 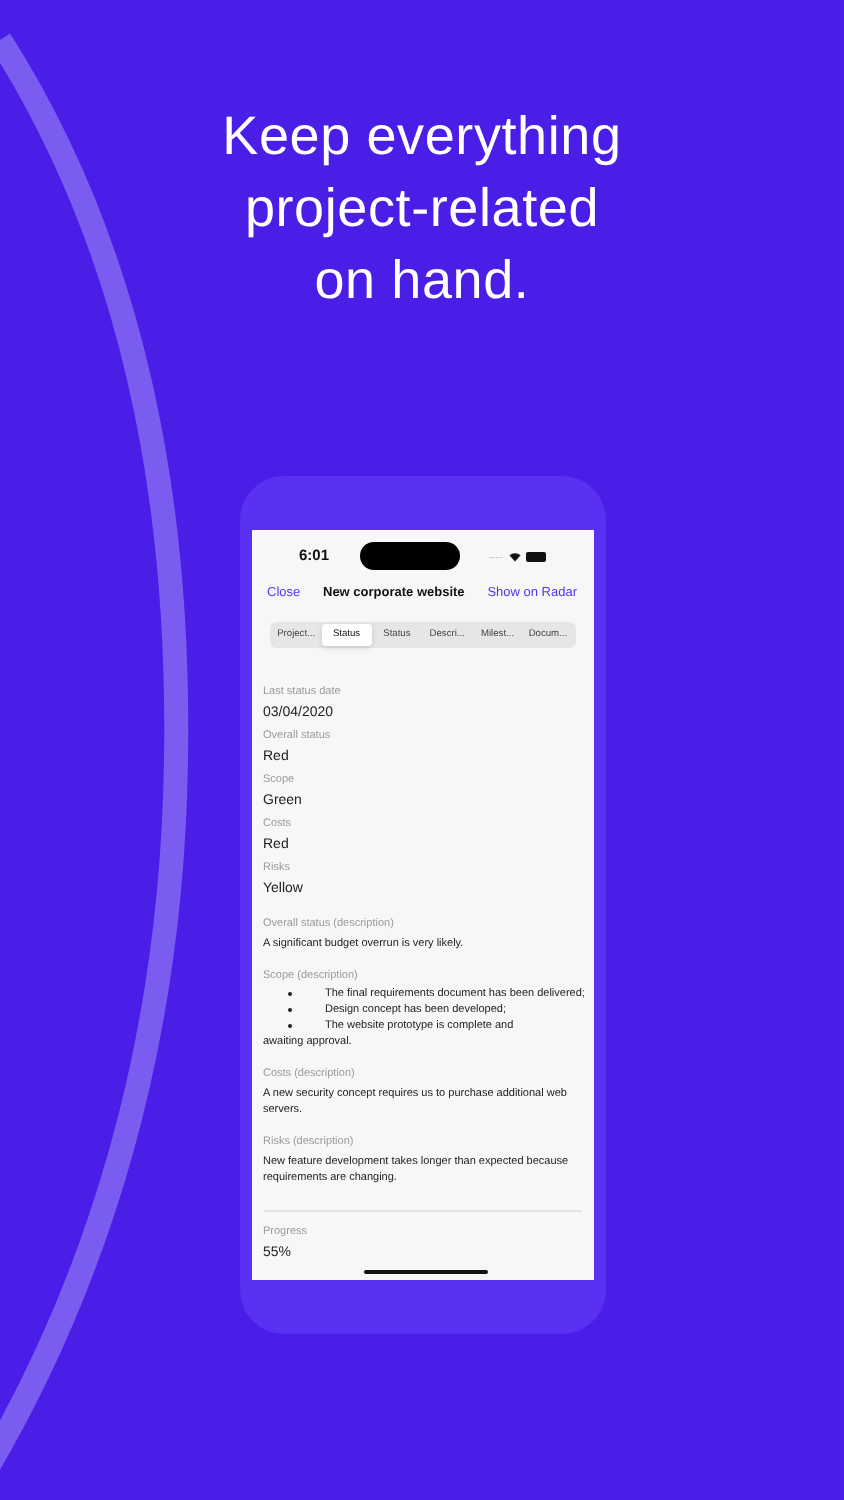 I want to click on headline: on hand., so click(x=422, y=281).